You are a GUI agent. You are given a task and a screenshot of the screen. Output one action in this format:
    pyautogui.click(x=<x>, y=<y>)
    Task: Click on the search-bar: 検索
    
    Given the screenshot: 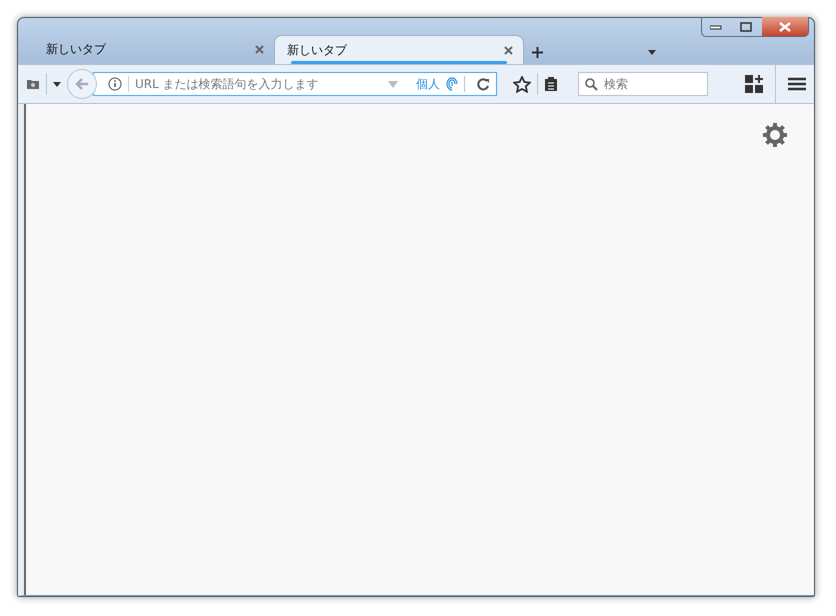 What is the action you would take?
    pyautogui.click(x=643, y=84)
    